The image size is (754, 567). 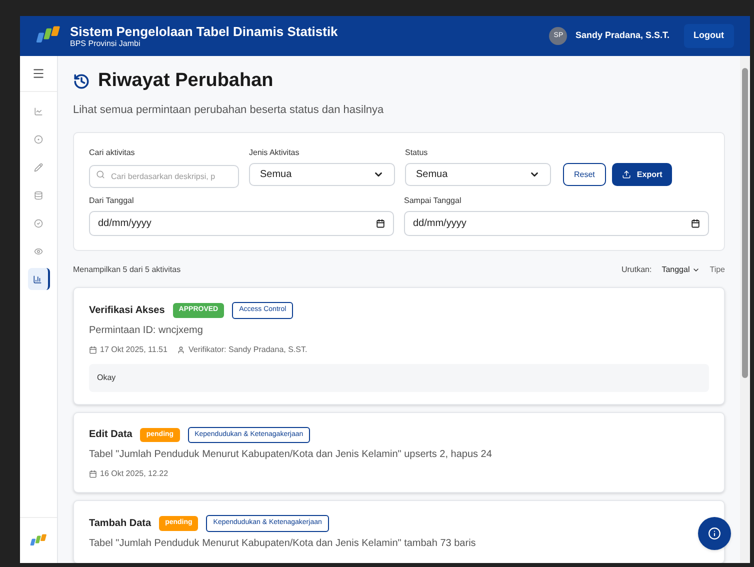 What do you see at coordinates (717, 270) in the screenshot?
I see `sort-option: Tipe` at bounding box center [717, 270].